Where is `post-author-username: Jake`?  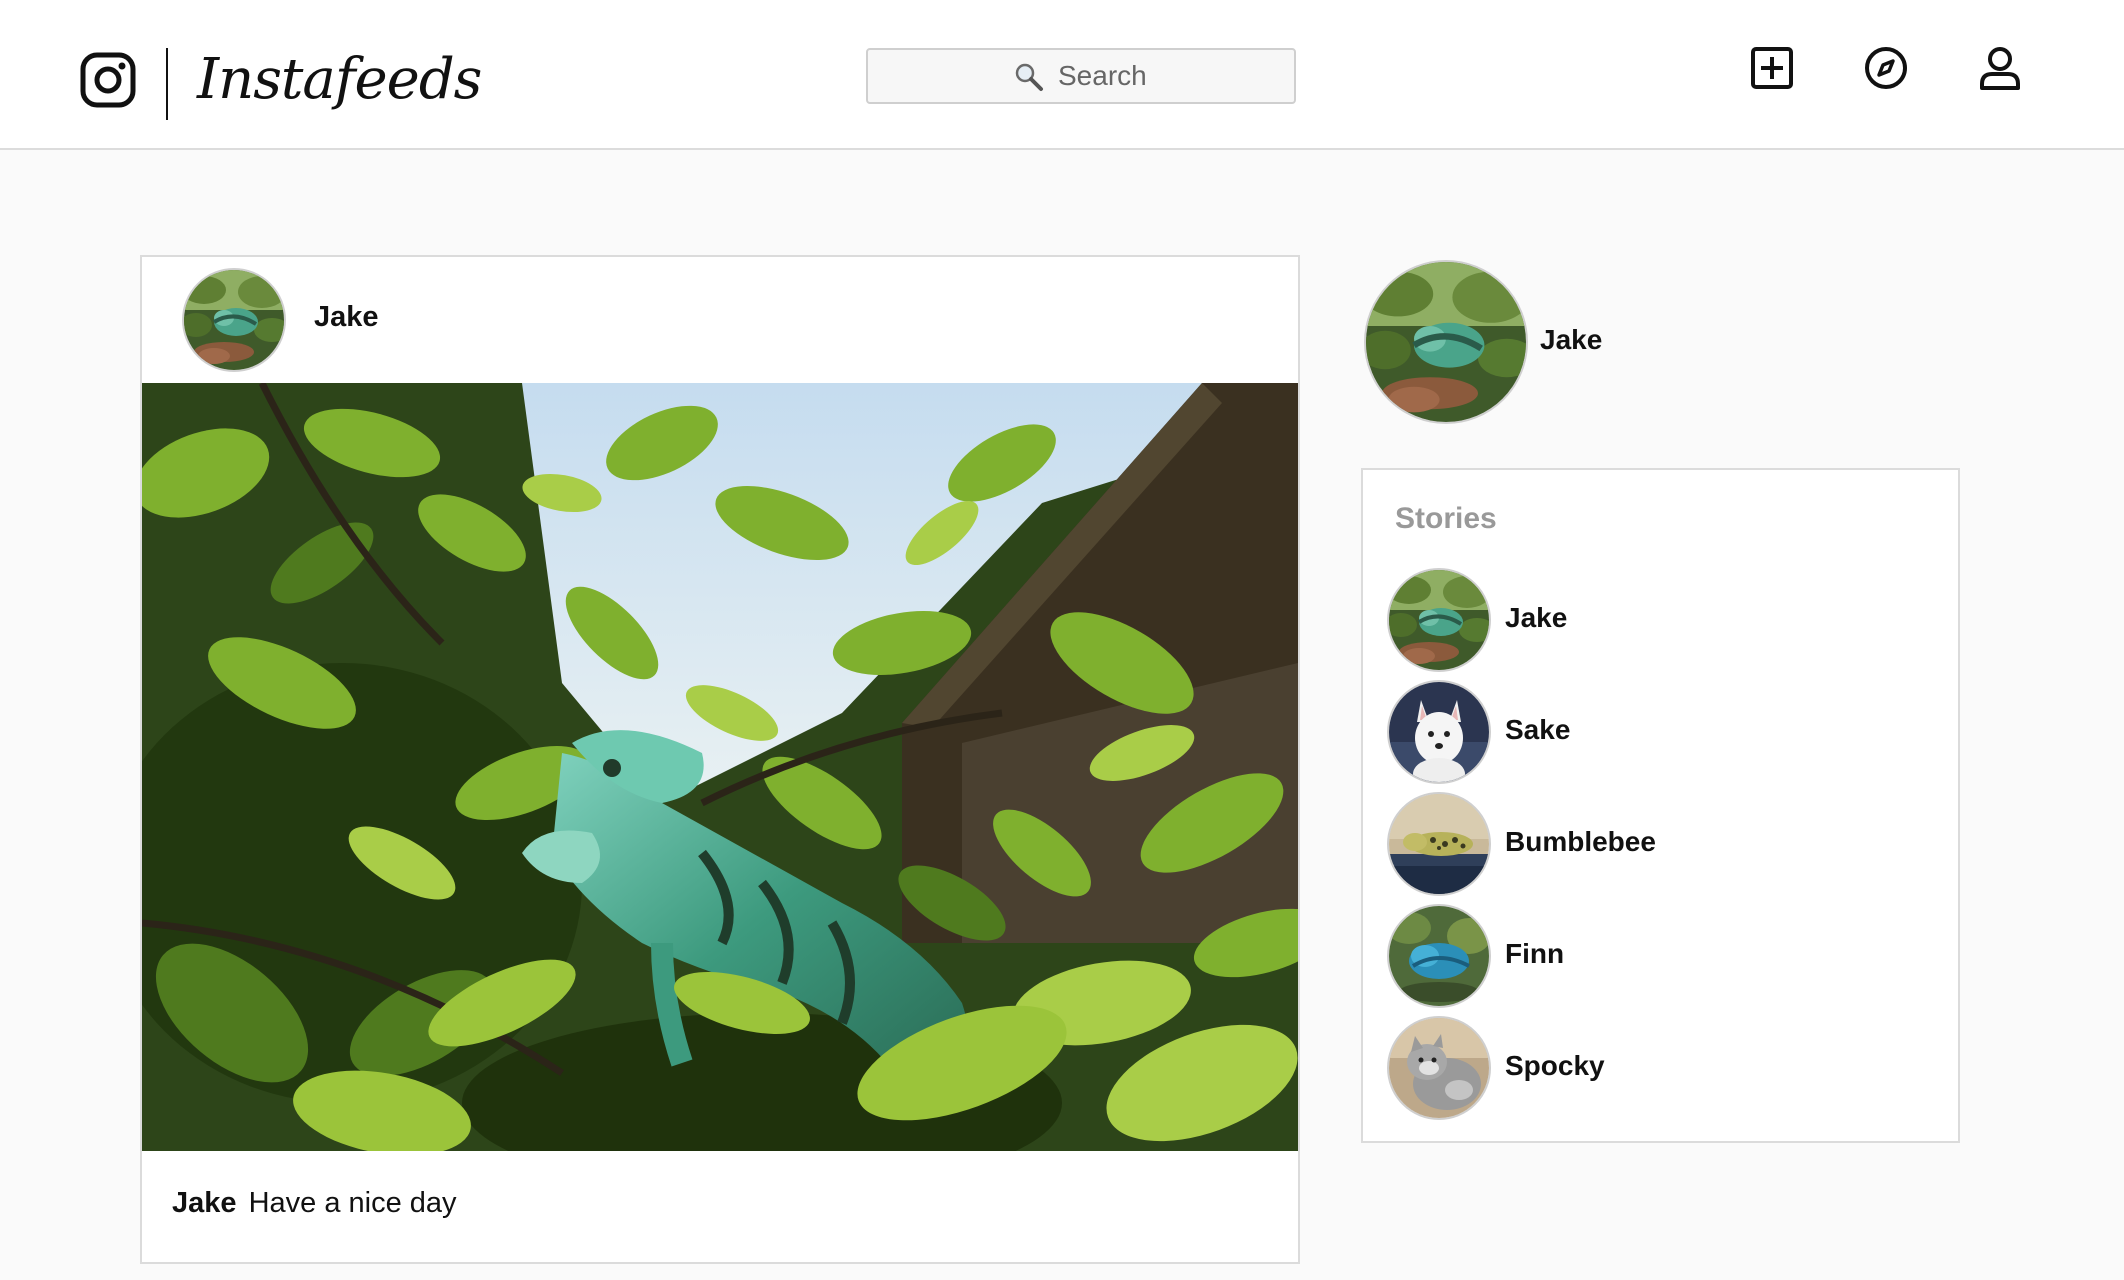
post-author-username: Jake is located at coordinates (346, 317).